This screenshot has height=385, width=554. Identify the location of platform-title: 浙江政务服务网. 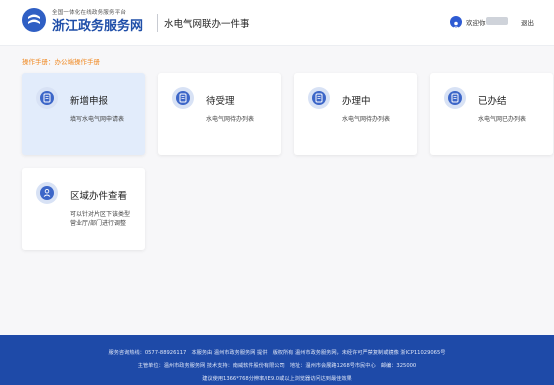
(97, 24).